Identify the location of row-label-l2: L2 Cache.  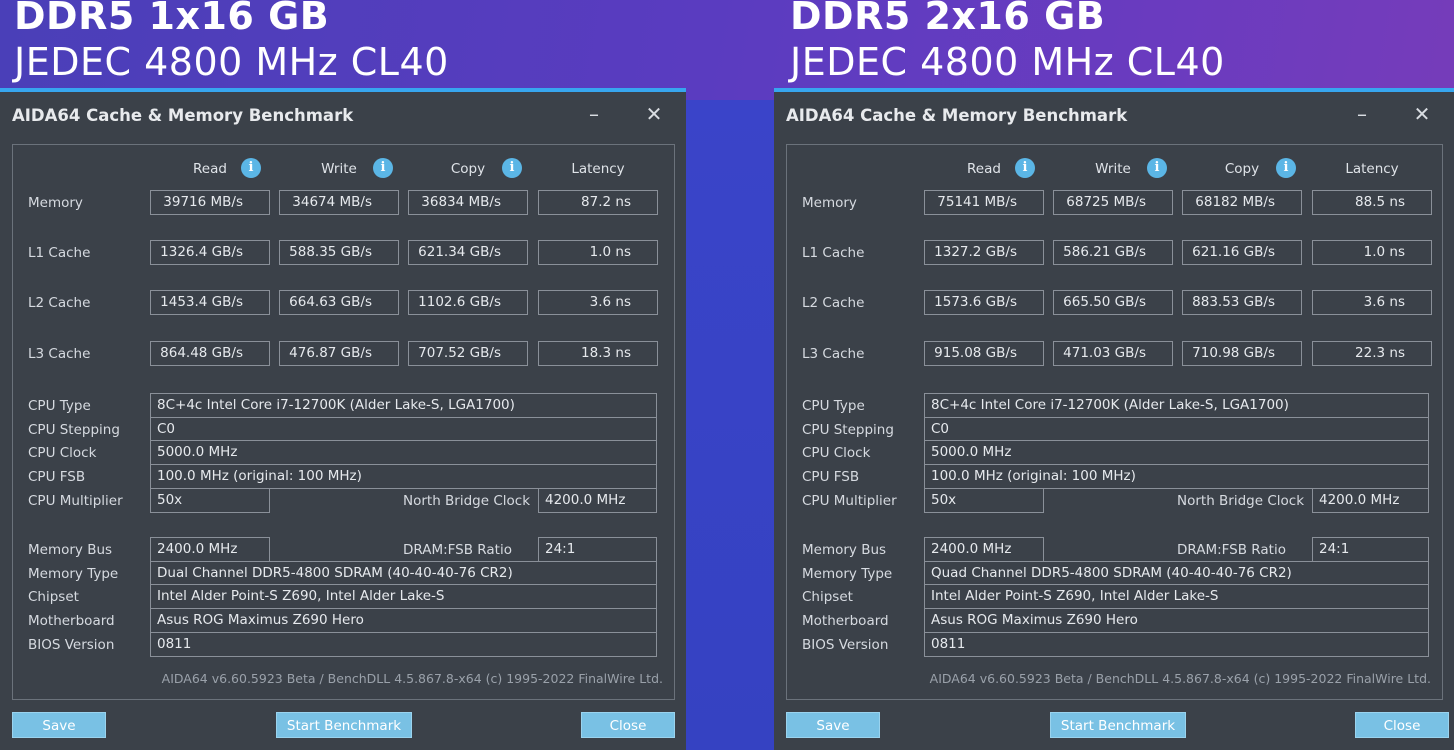
(833, 303).